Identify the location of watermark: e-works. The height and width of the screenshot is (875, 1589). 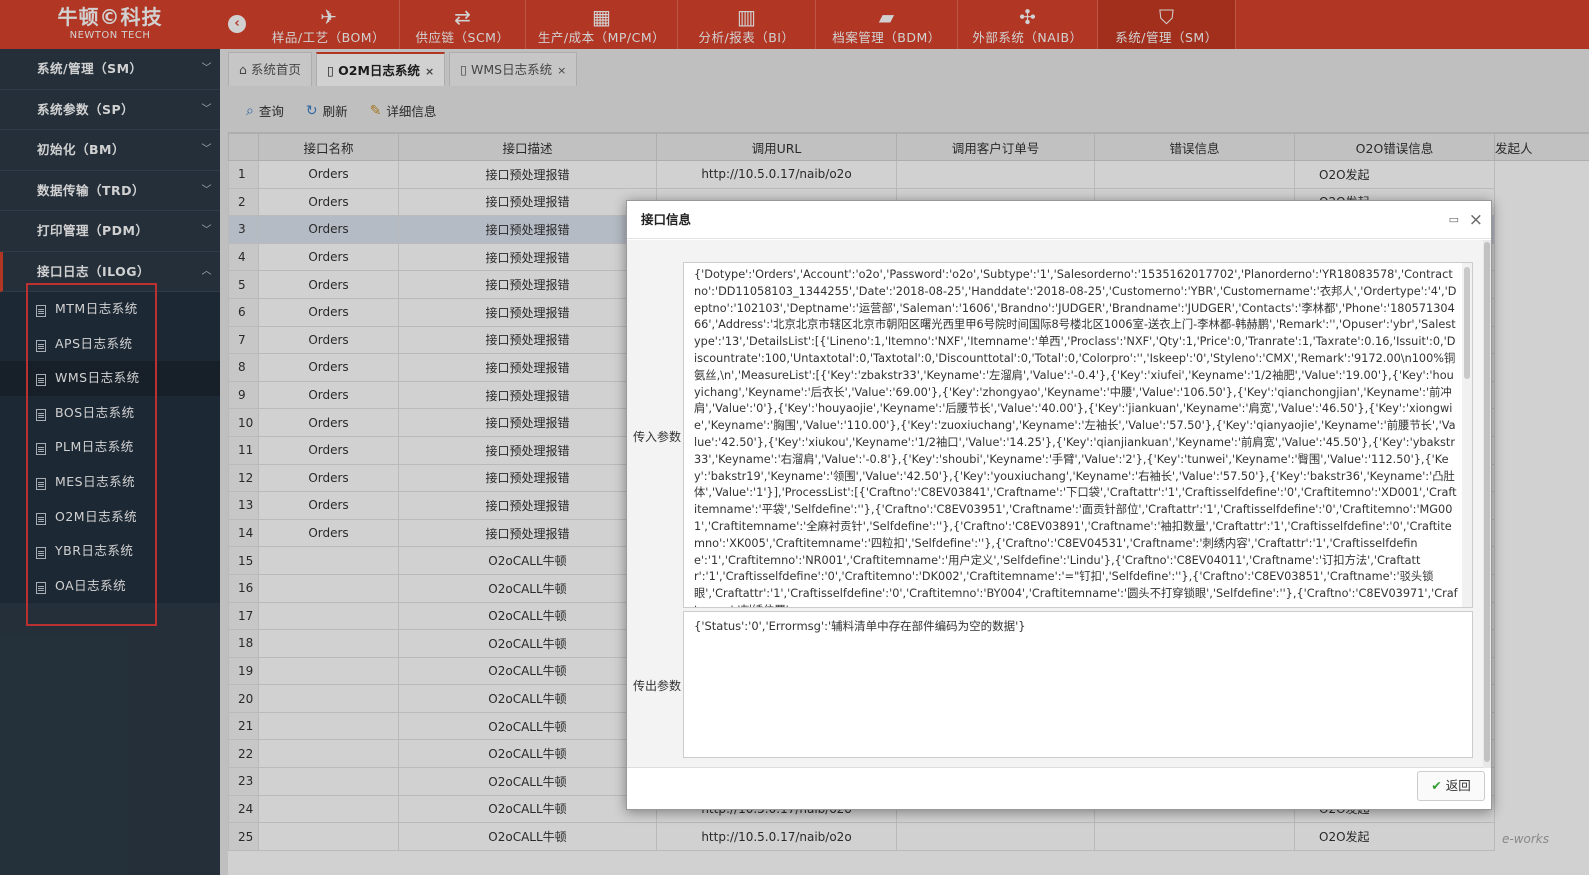
(1526, 839).